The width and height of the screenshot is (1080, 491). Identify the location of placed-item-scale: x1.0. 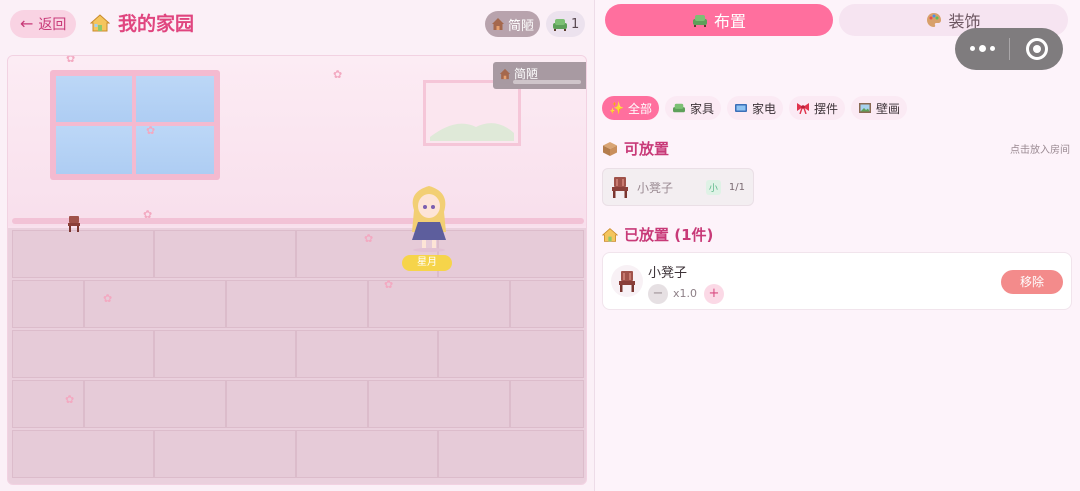
(685, 293).